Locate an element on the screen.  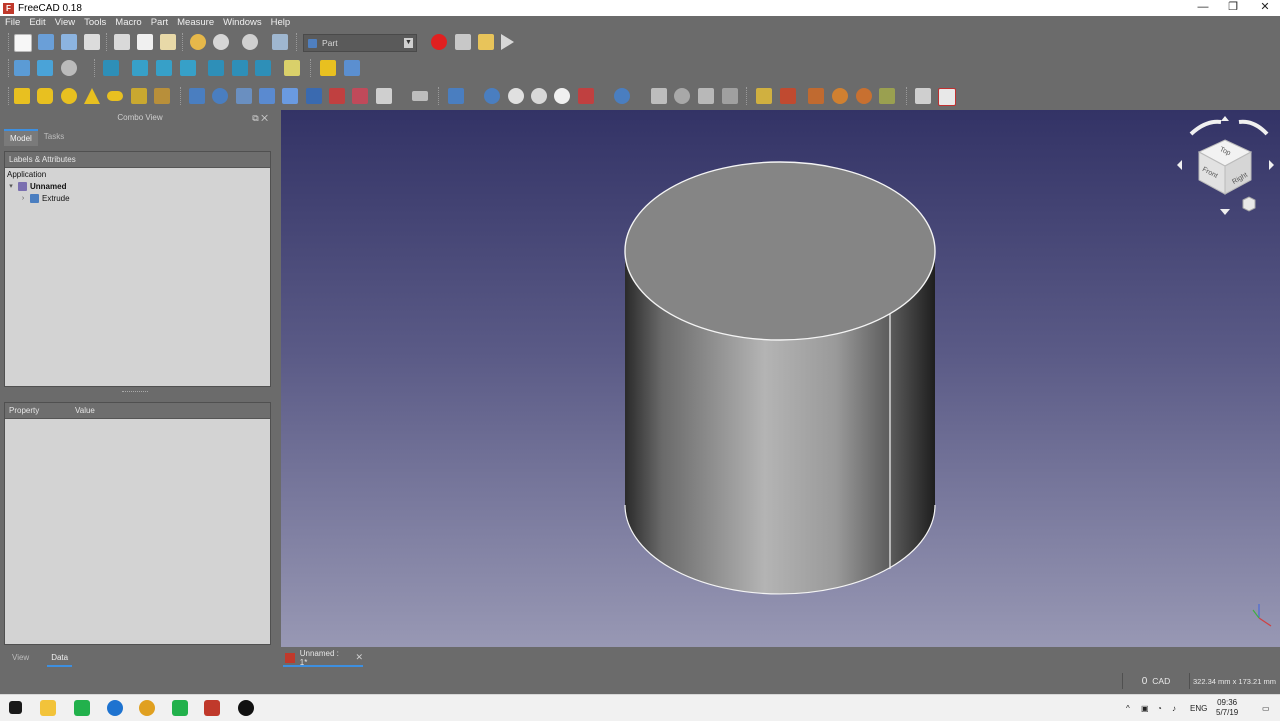
draw-style-icon is located at coordinates (69, 68).